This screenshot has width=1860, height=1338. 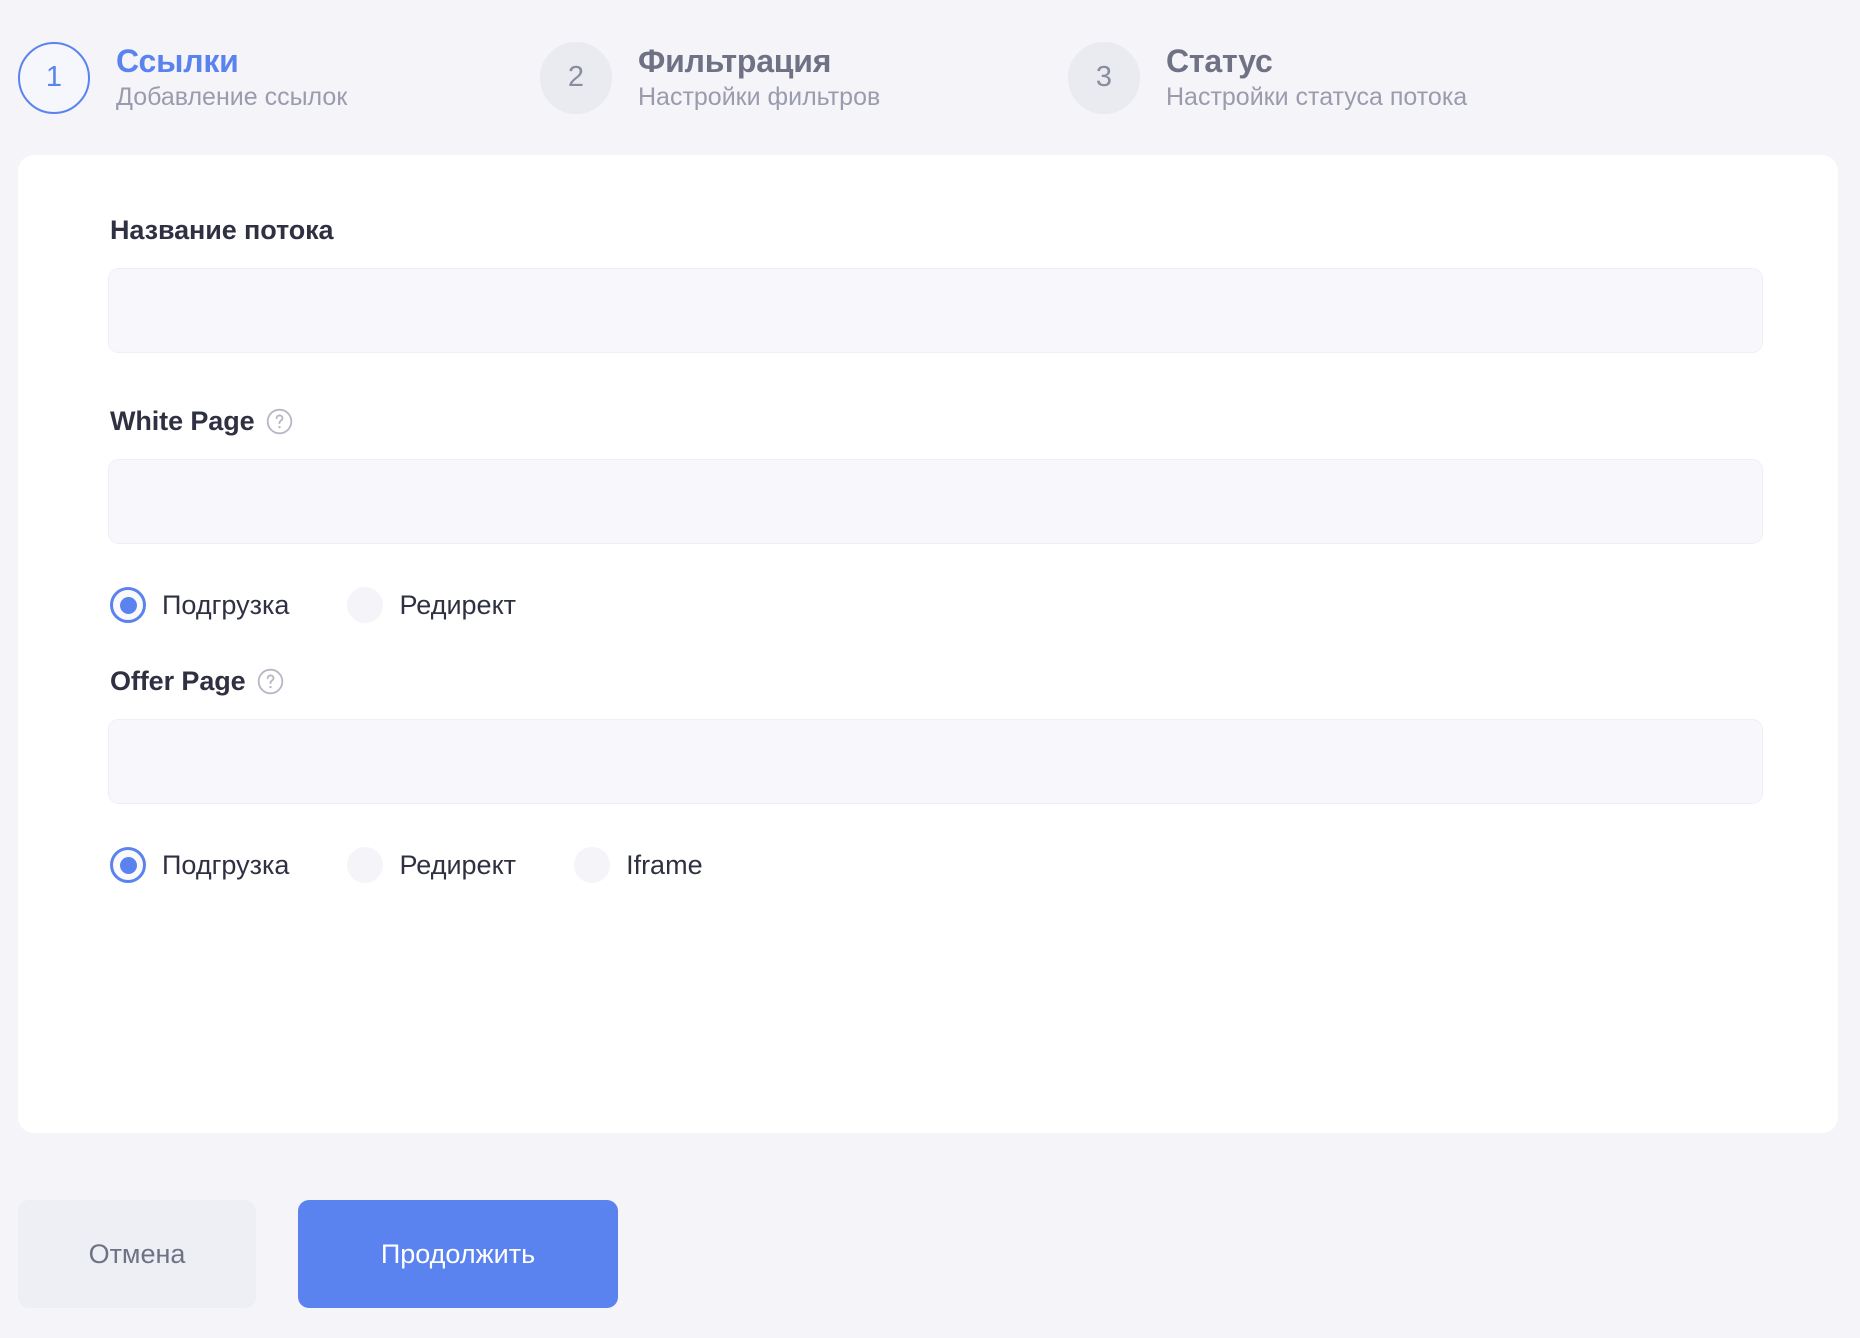 I want to click on flow-name-input, so click(x=935, y=310).